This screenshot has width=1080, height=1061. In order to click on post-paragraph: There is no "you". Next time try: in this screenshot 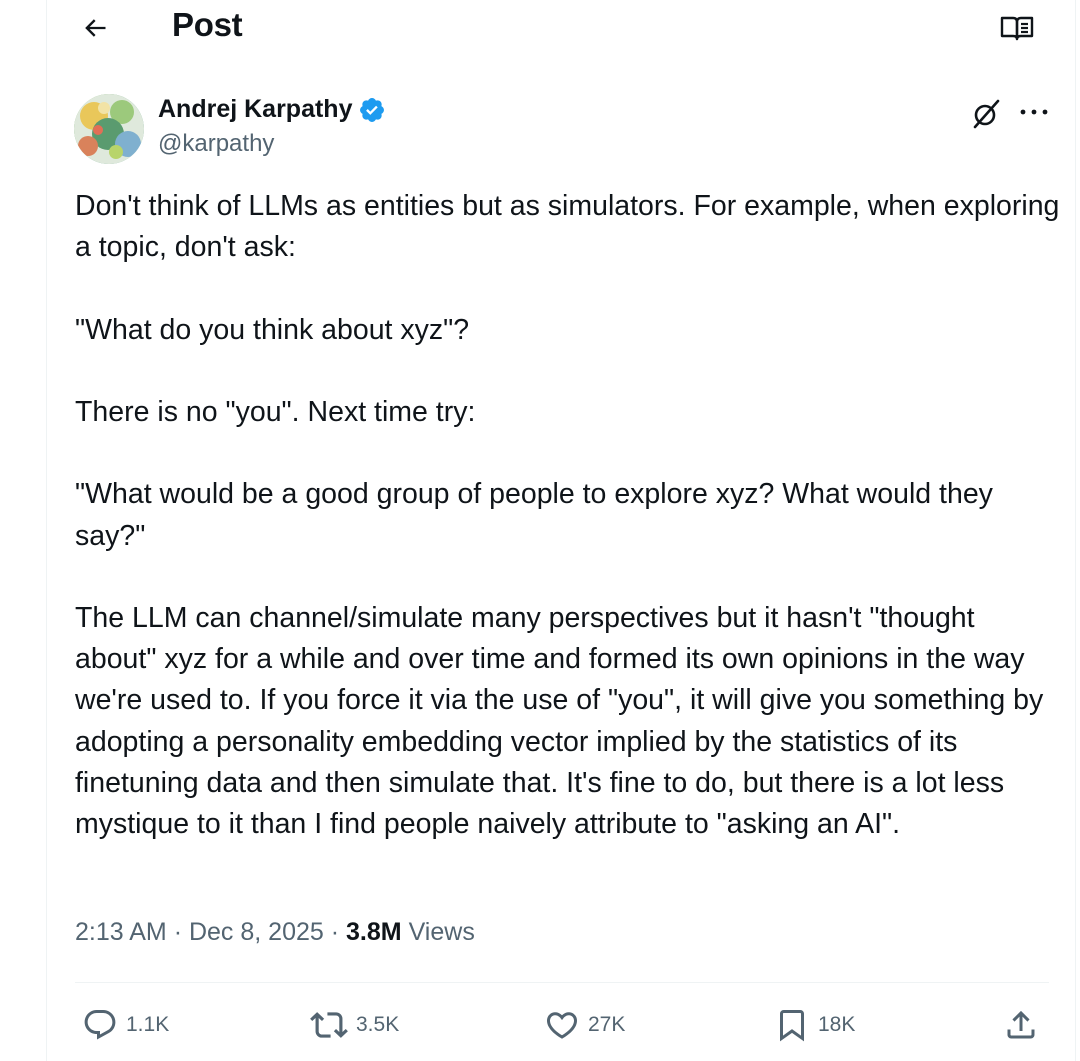, I will do `click(275, 411)`.